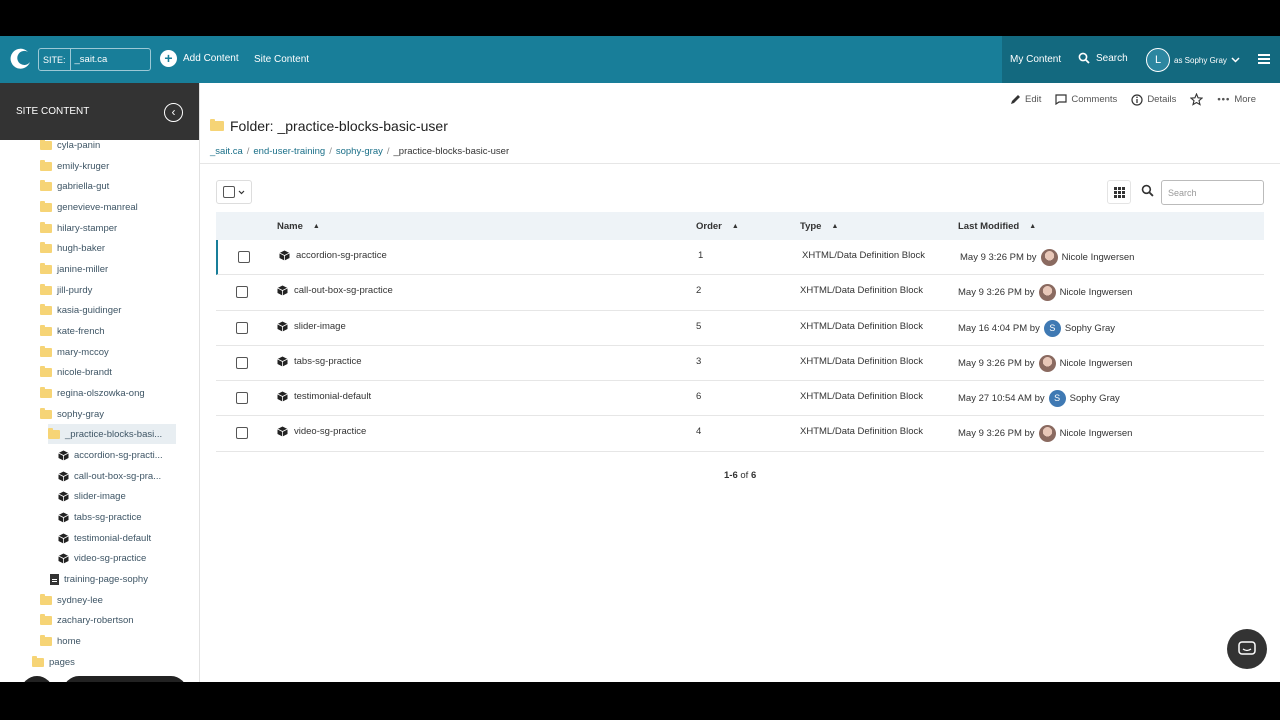 The height and width of the screenshot is (720, 1280). I want to click on tree-item-label: regina-olszowka-ong, so click(101, 393).